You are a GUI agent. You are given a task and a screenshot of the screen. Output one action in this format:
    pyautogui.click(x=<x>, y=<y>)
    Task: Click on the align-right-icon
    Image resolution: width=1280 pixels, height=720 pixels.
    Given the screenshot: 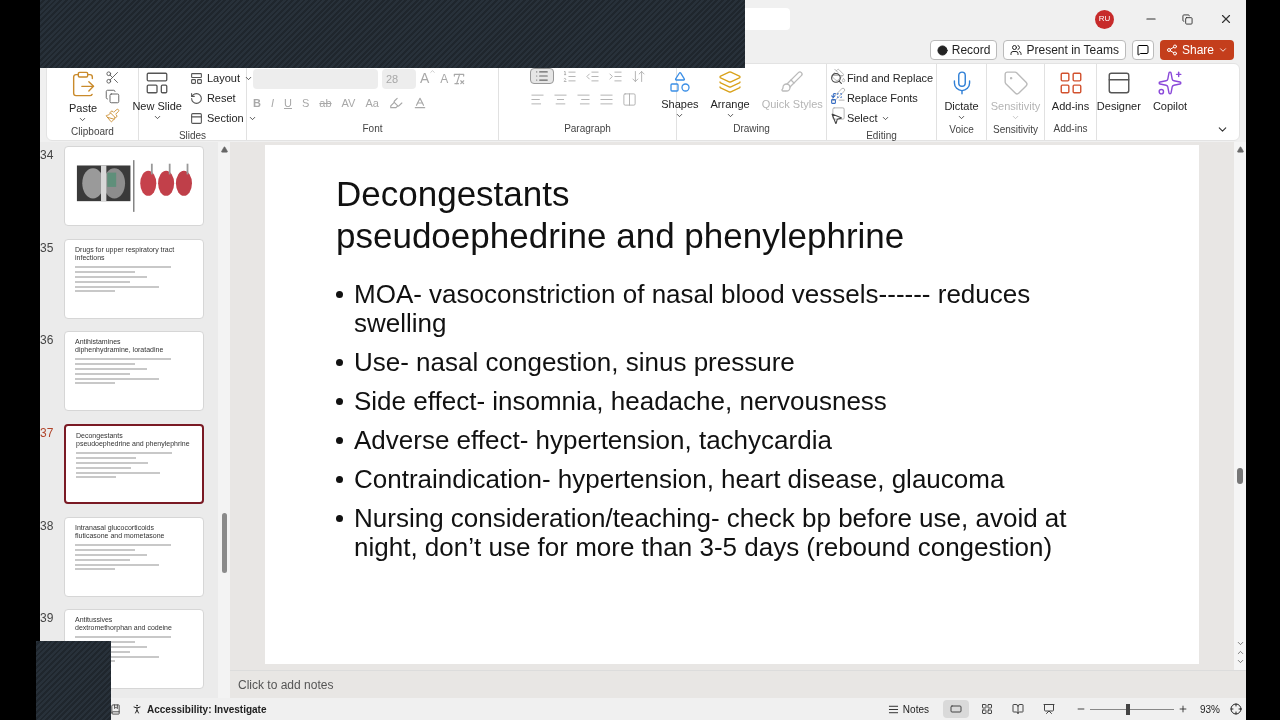 What is the action you would take?
    pyautogui.click(x=583, y=99)
    